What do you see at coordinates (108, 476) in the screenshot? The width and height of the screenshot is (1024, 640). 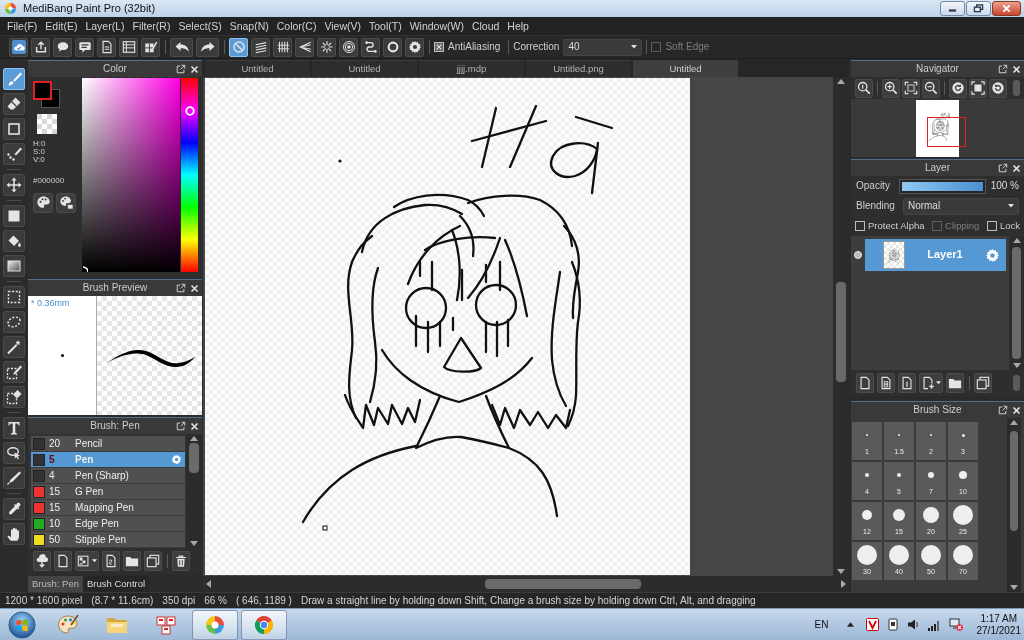 I see `brush-list-item: 4 Pen (Sharp)` at bounding box center [108, 476].